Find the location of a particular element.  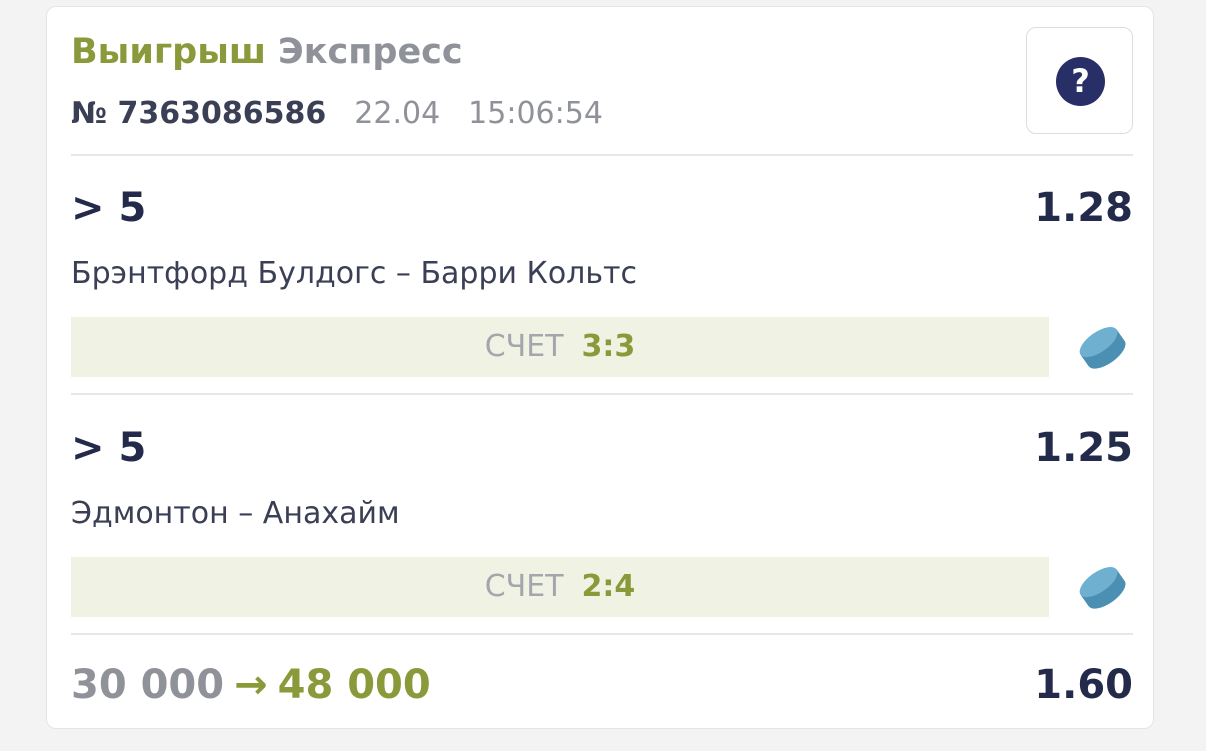

bet-type: Экспресс is located at coordinates (370, 52).